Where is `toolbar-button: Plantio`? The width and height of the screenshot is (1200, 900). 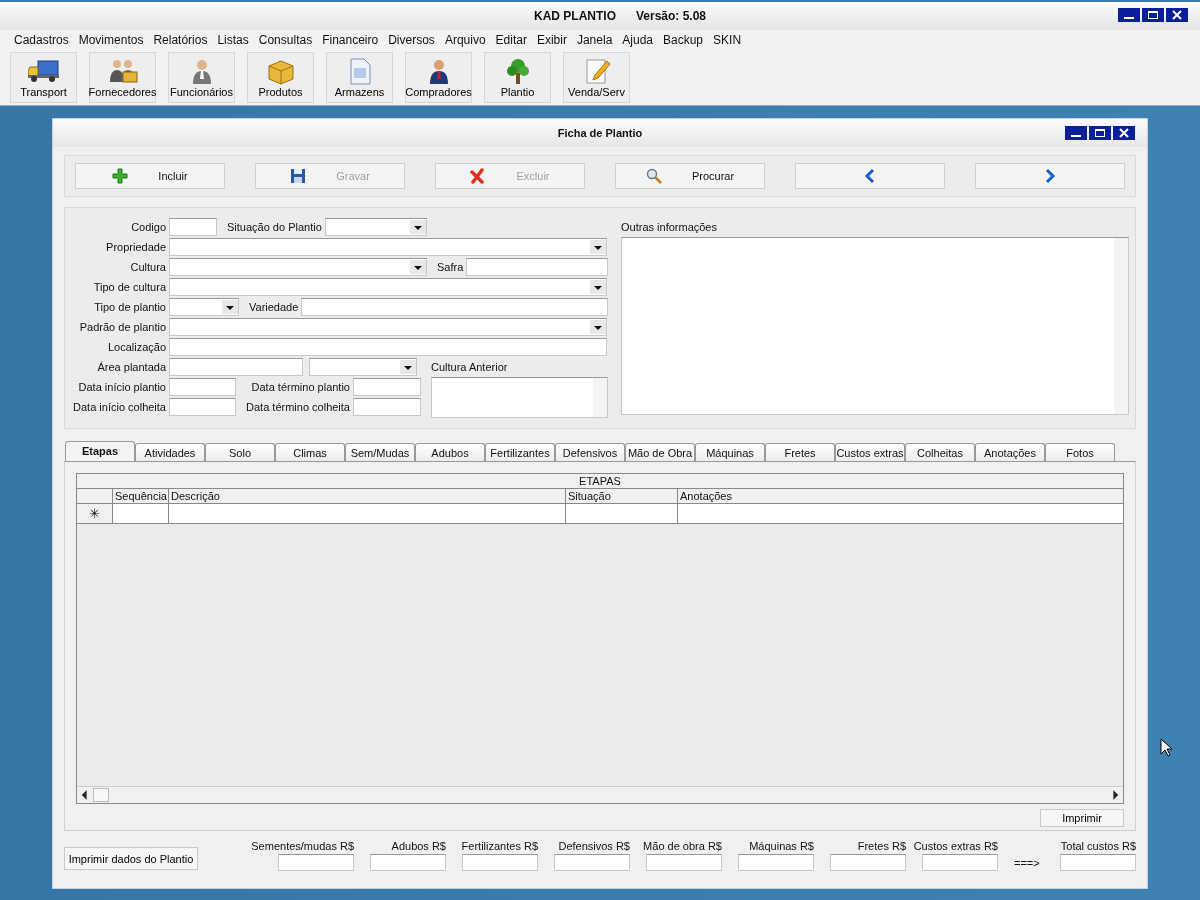
toolbar-button: Plantio is located at coordinates (517, 77).